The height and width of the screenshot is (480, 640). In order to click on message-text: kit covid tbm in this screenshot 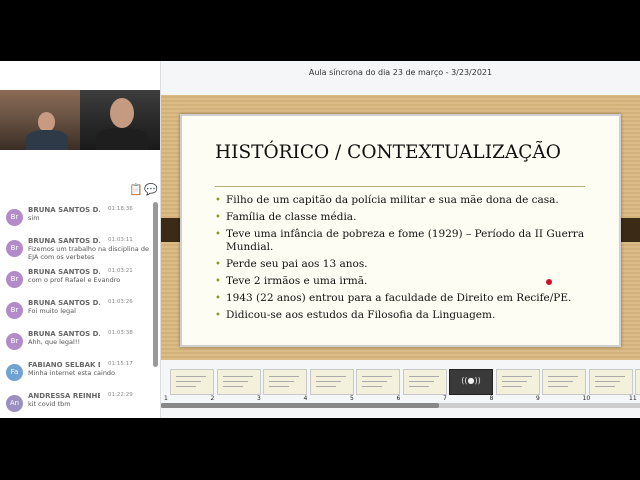, I will do `click(49, 404)`.